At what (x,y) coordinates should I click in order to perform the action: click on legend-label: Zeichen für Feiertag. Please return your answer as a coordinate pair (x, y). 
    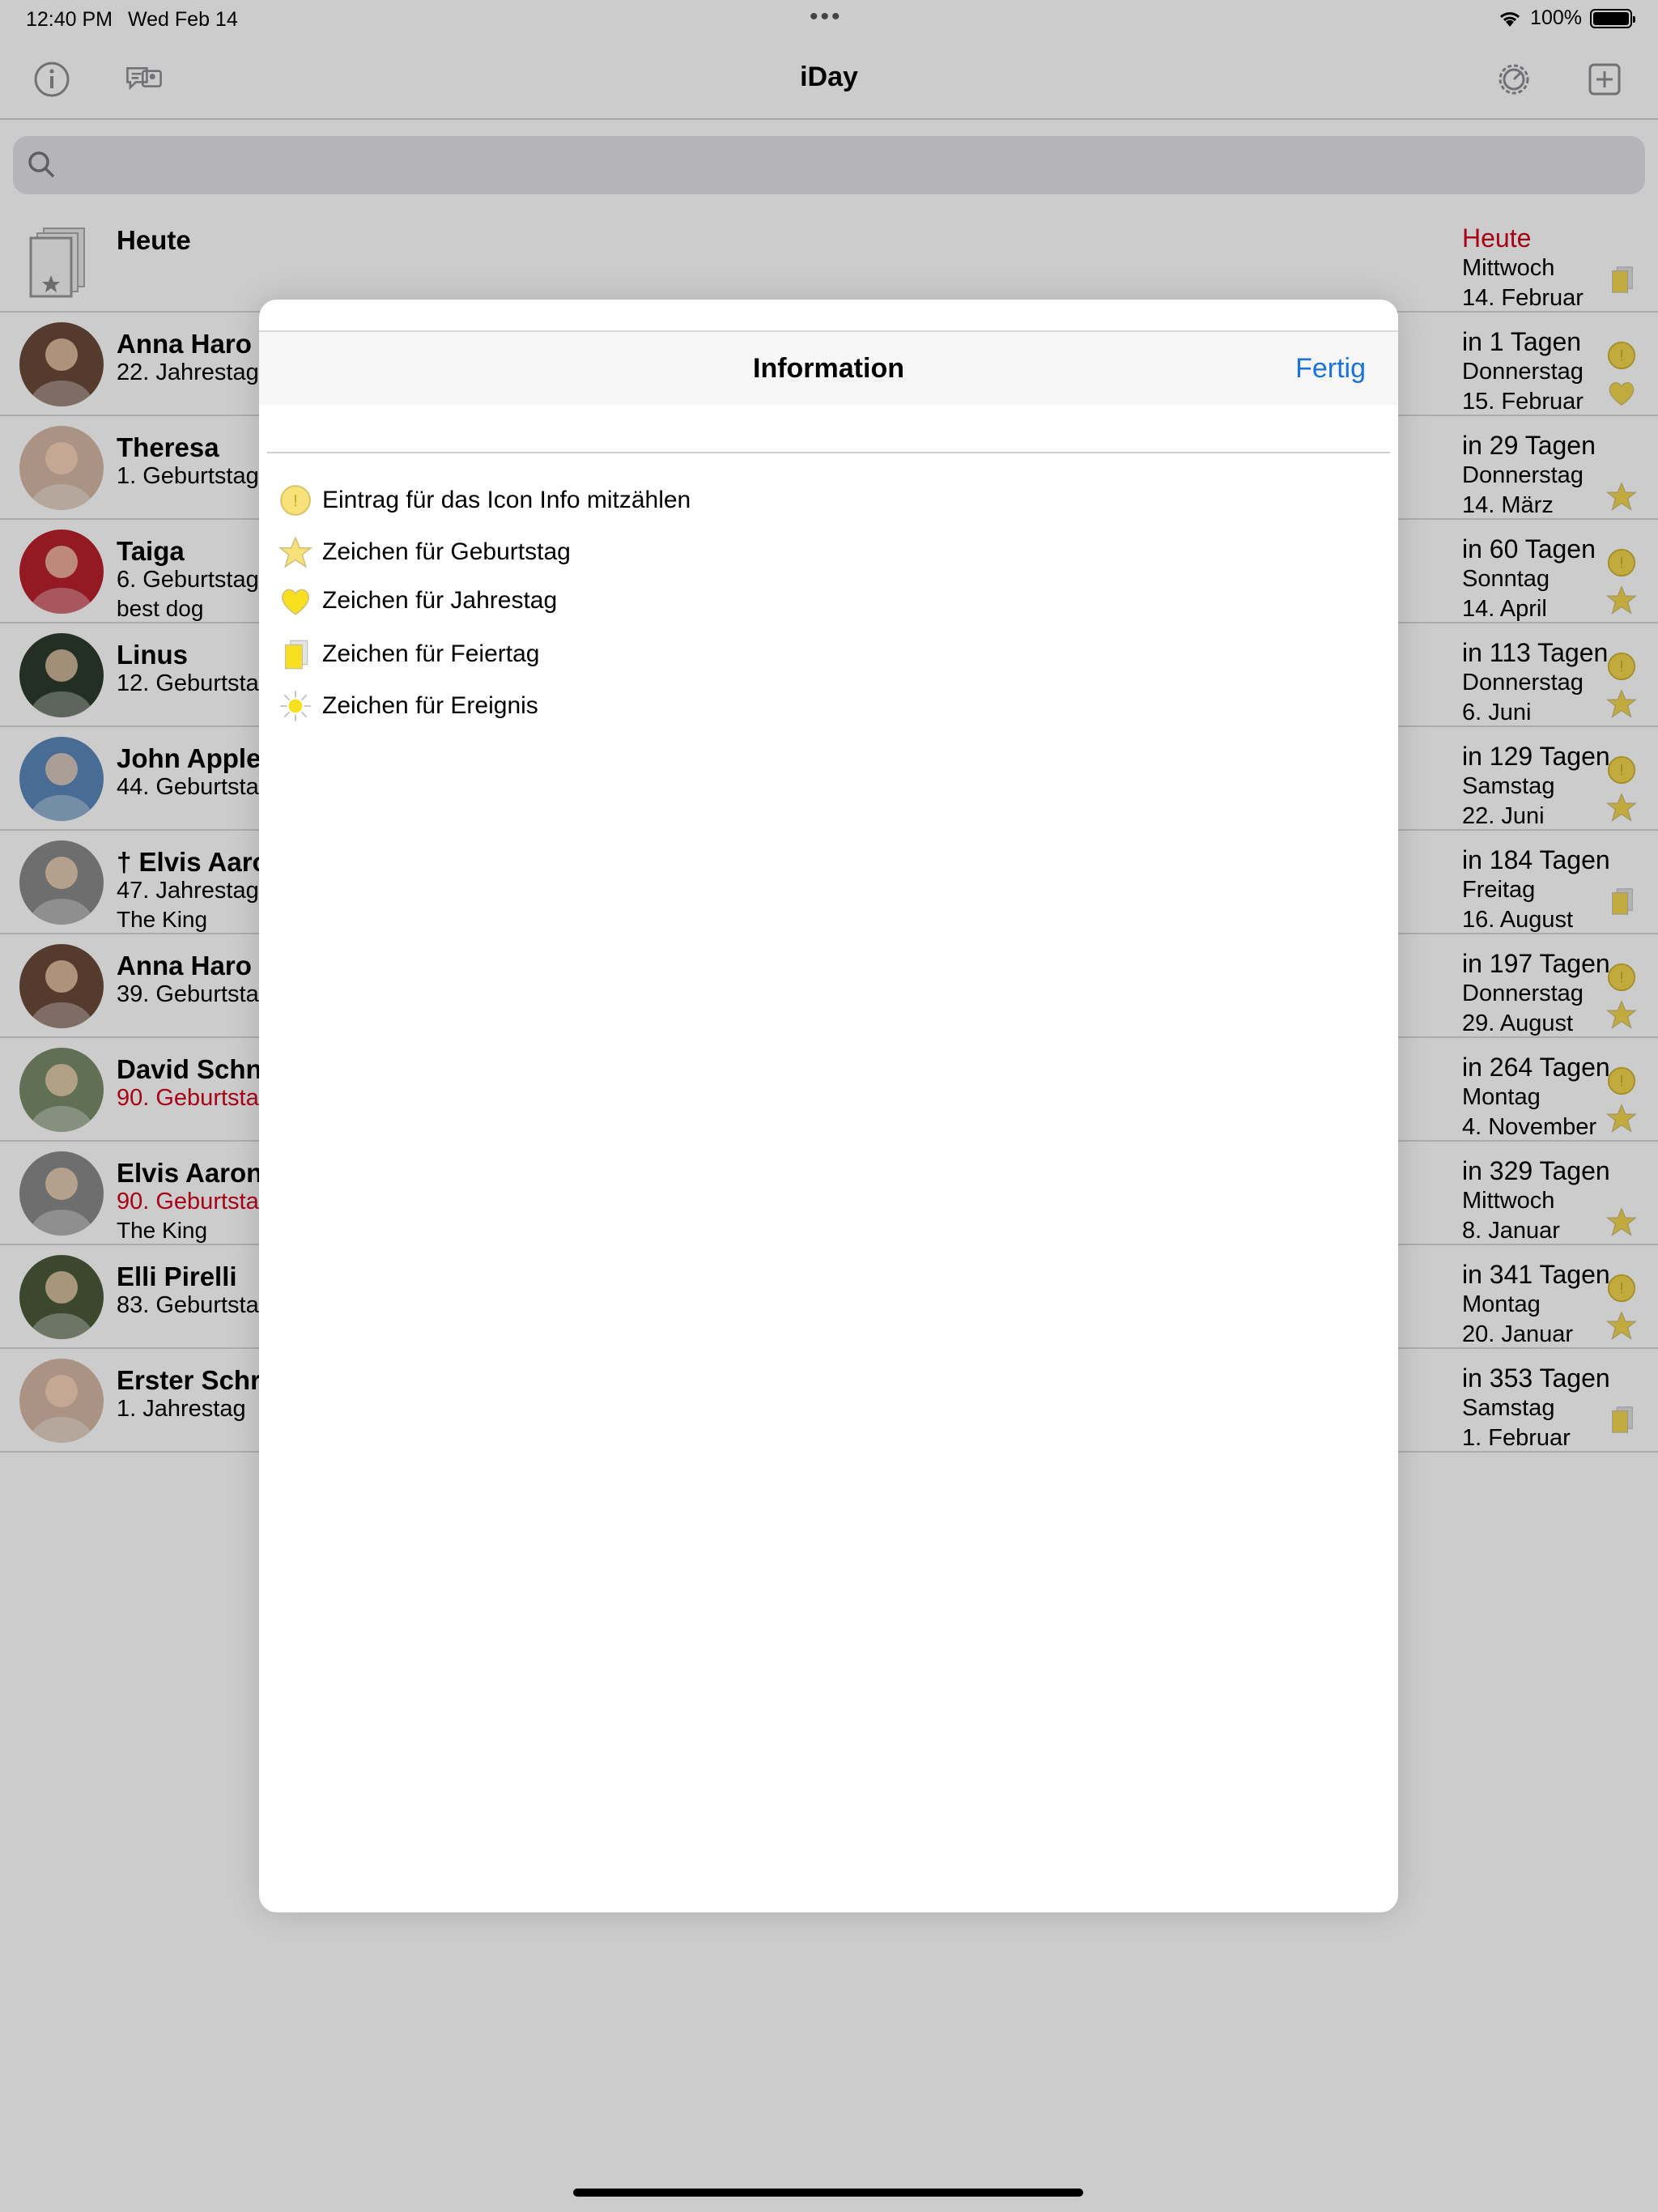
    Looking at the image, I should click on (431, 653).